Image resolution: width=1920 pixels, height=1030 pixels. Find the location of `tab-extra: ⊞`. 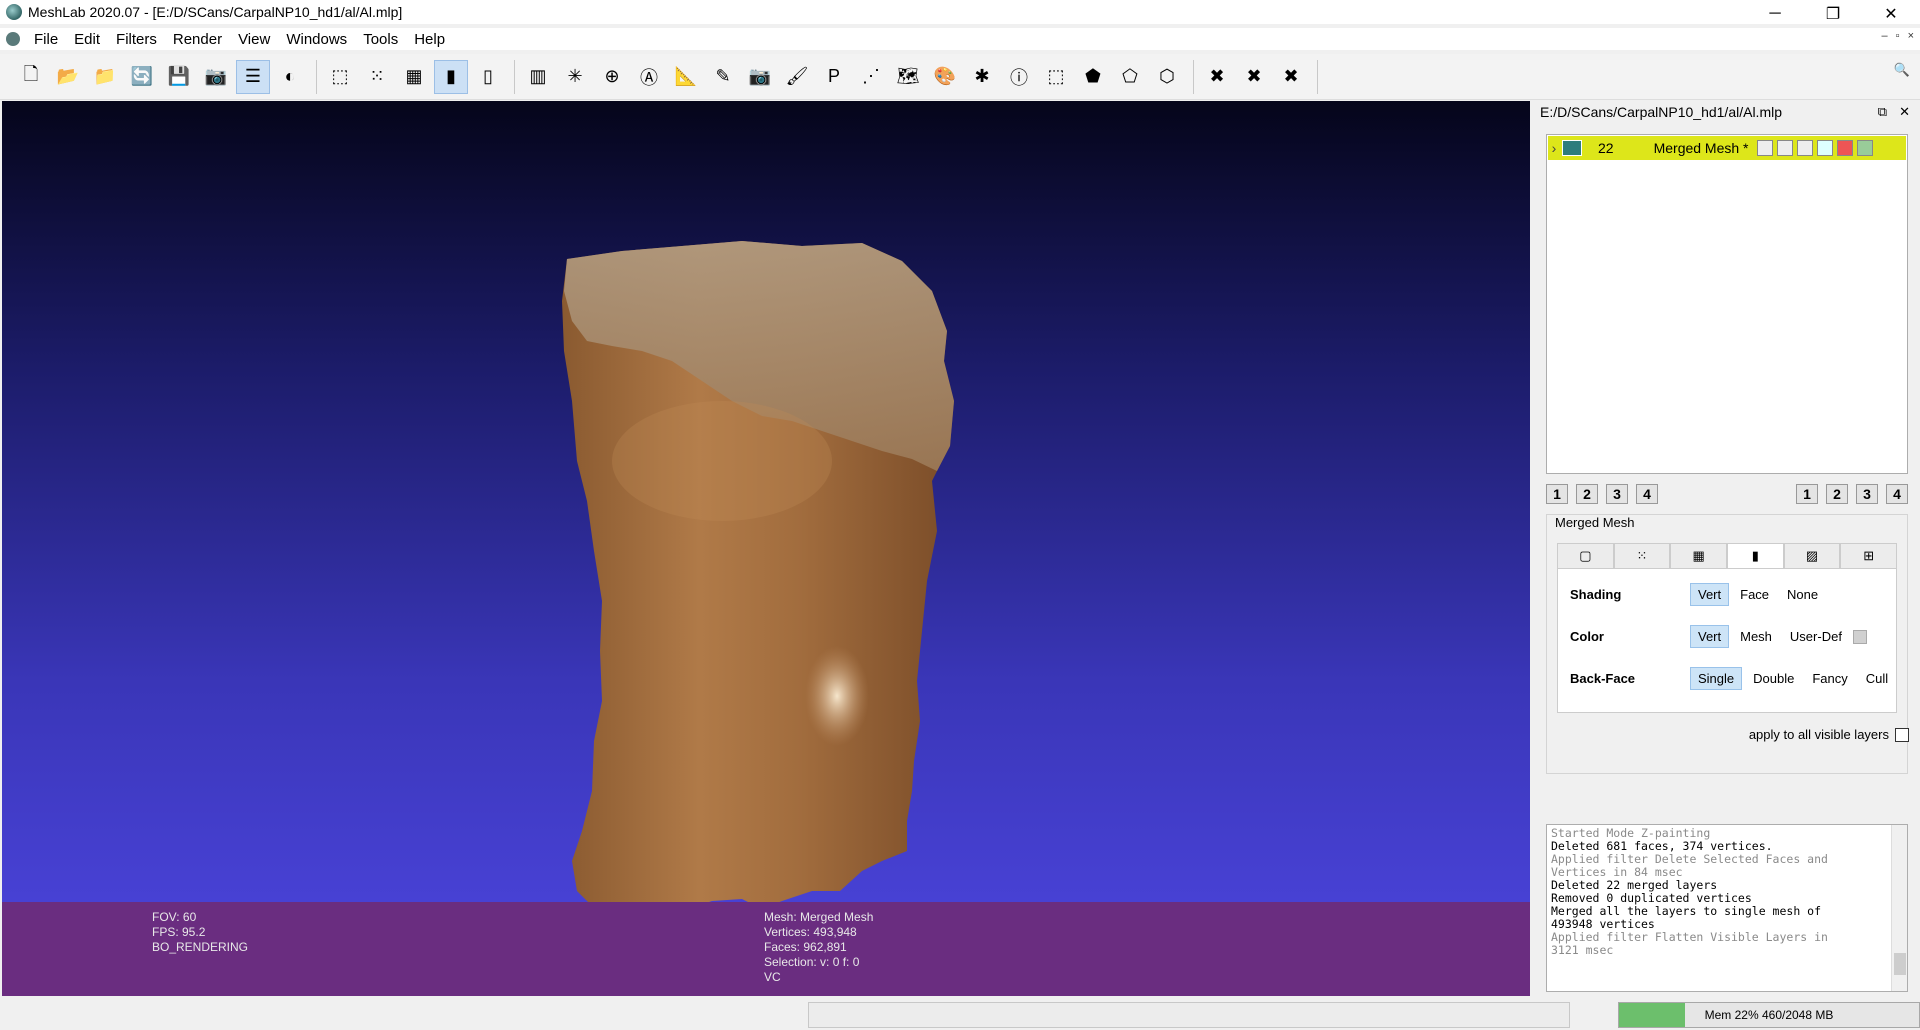

tab-extra: ⊞ is located at coordinates (1869, 555).